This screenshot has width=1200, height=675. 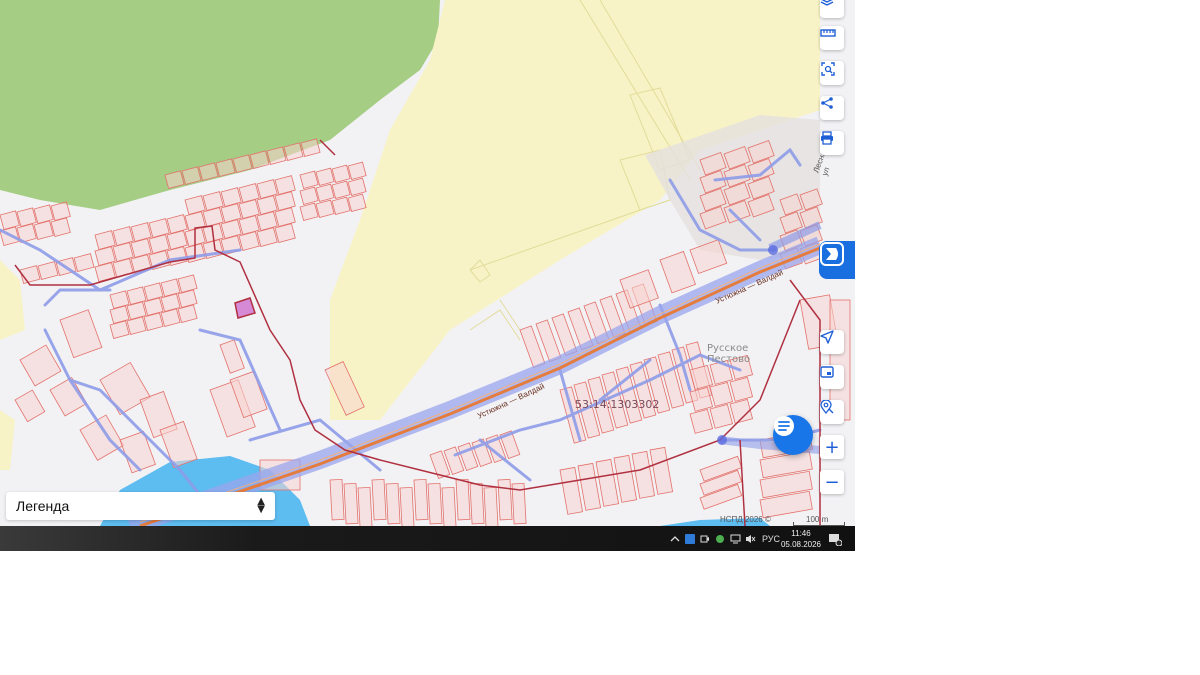 What do you see at coordinates (827, 138) in the screenshot?
I see `print-icon` at bounding box center [827, 138].